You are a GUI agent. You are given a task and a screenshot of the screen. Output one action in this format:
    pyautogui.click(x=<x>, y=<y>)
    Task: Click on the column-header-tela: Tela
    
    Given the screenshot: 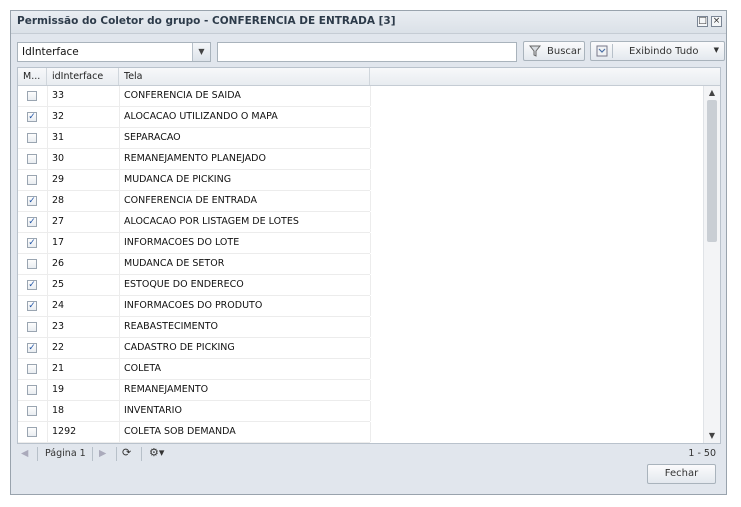 What is the action you would take?
    pyautogui.click(x=244, y=76)
    